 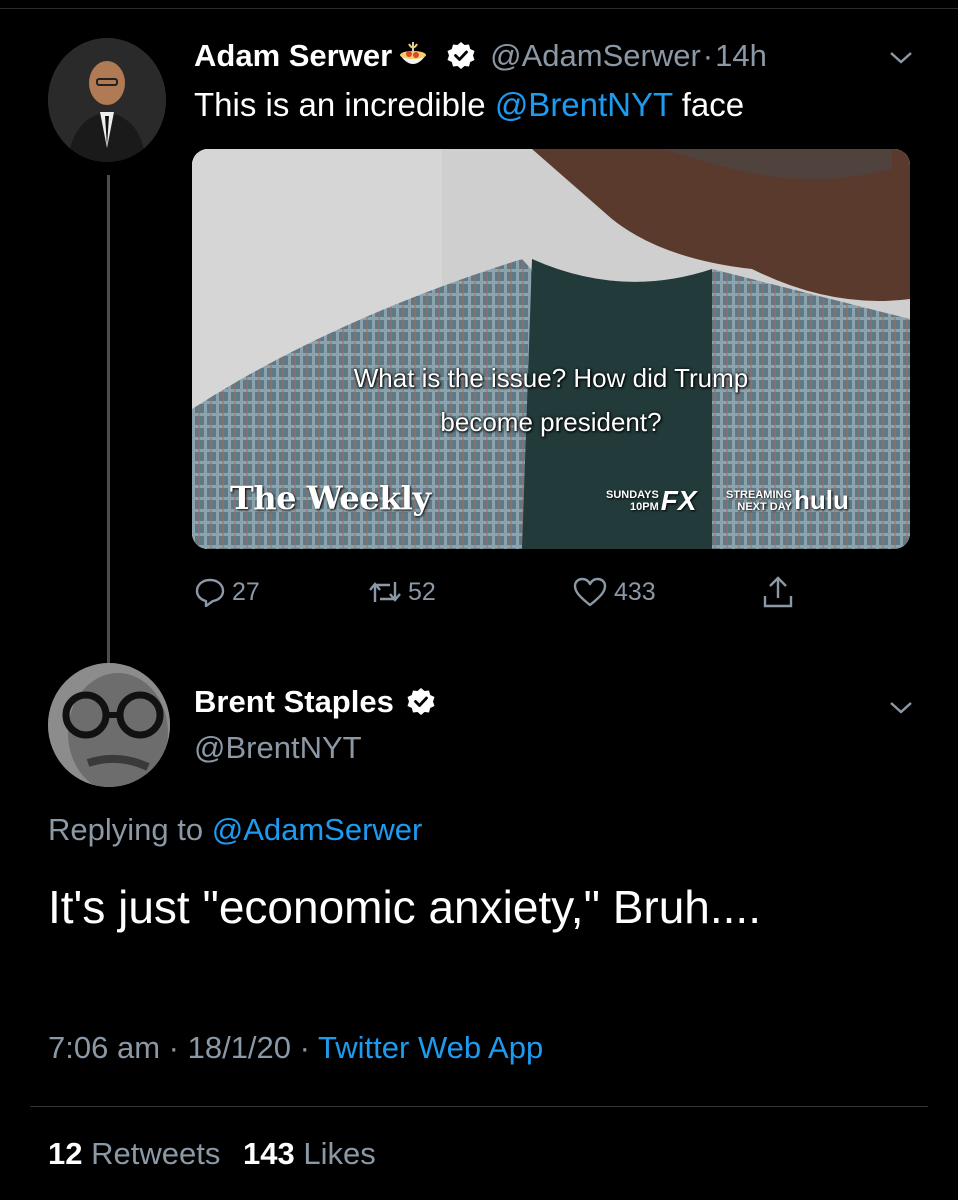 What do you see at coordinates (317, 829) in the screenshot?
I see `replying-to-link: @AdamSerwer` at bounding box center [317, 829].